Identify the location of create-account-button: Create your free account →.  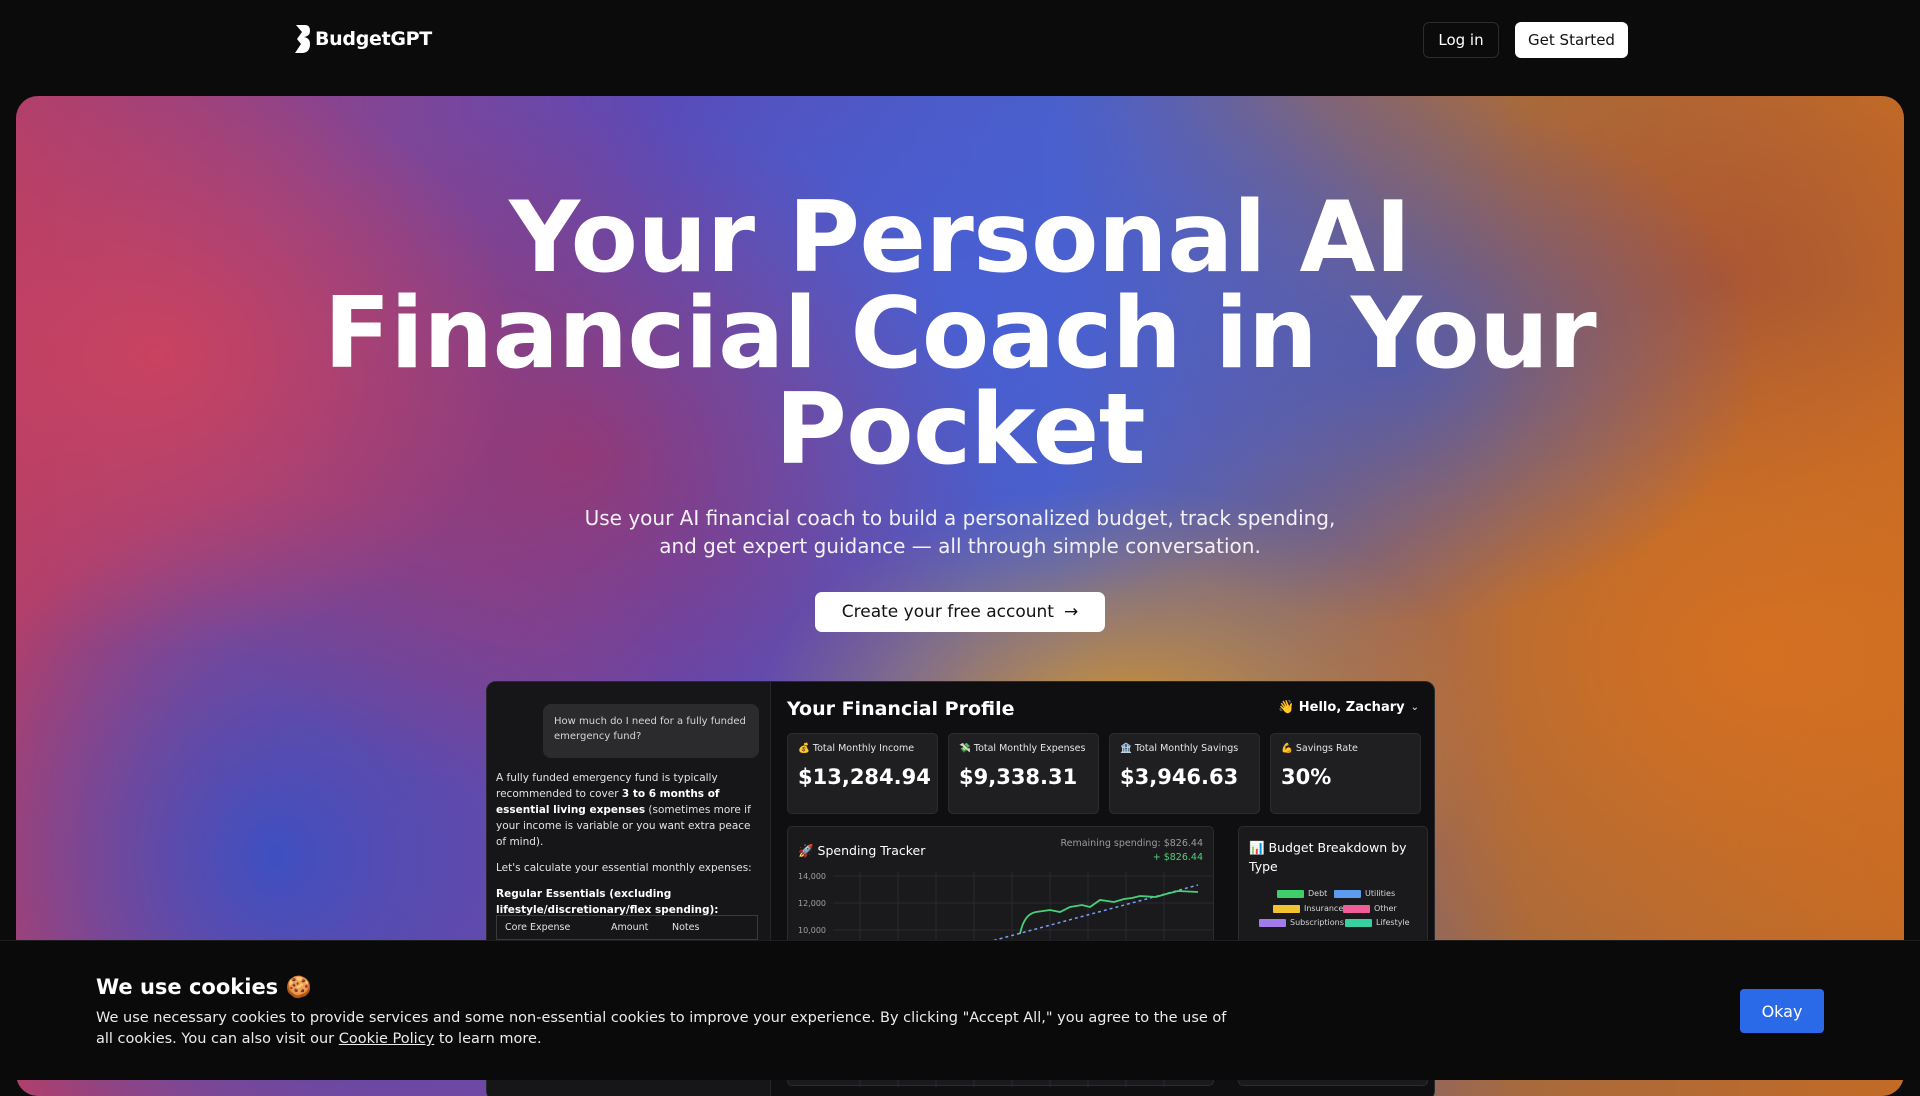
(960, 612).